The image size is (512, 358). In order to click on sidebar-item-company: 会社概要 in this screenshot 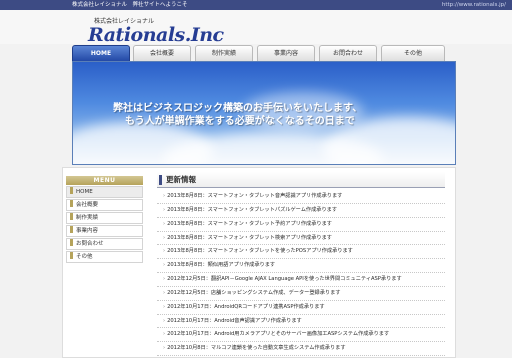, I will do `click(104, 205)`.